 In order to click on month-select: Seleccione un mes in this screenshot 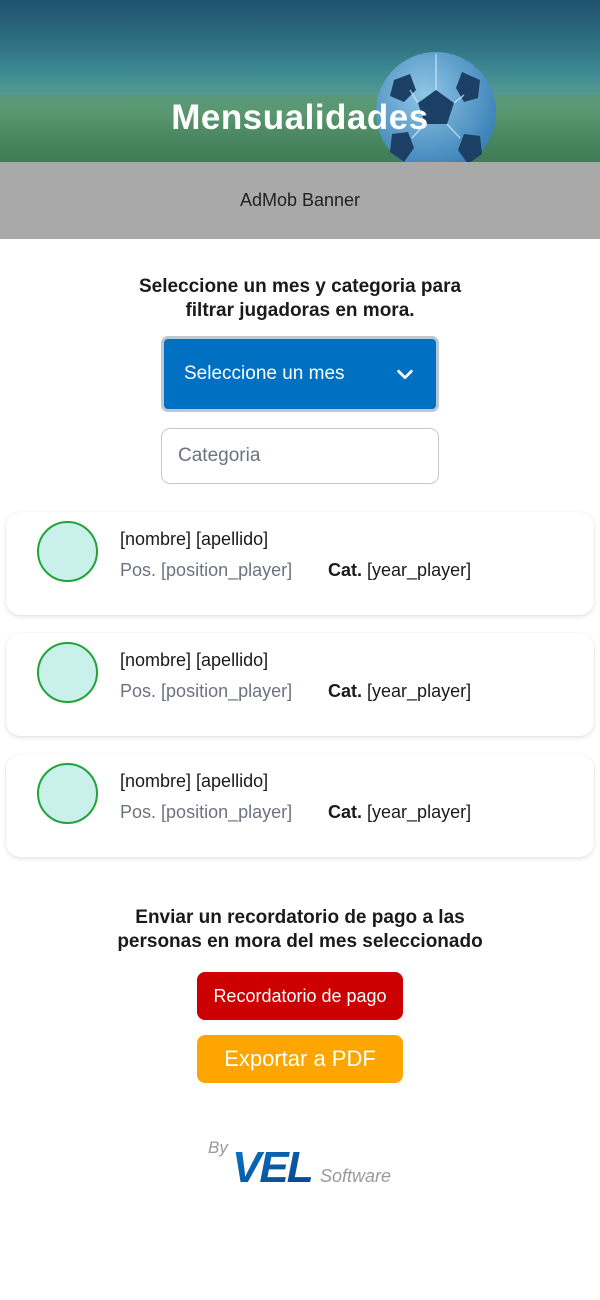, I will do `click(300, 374)`.